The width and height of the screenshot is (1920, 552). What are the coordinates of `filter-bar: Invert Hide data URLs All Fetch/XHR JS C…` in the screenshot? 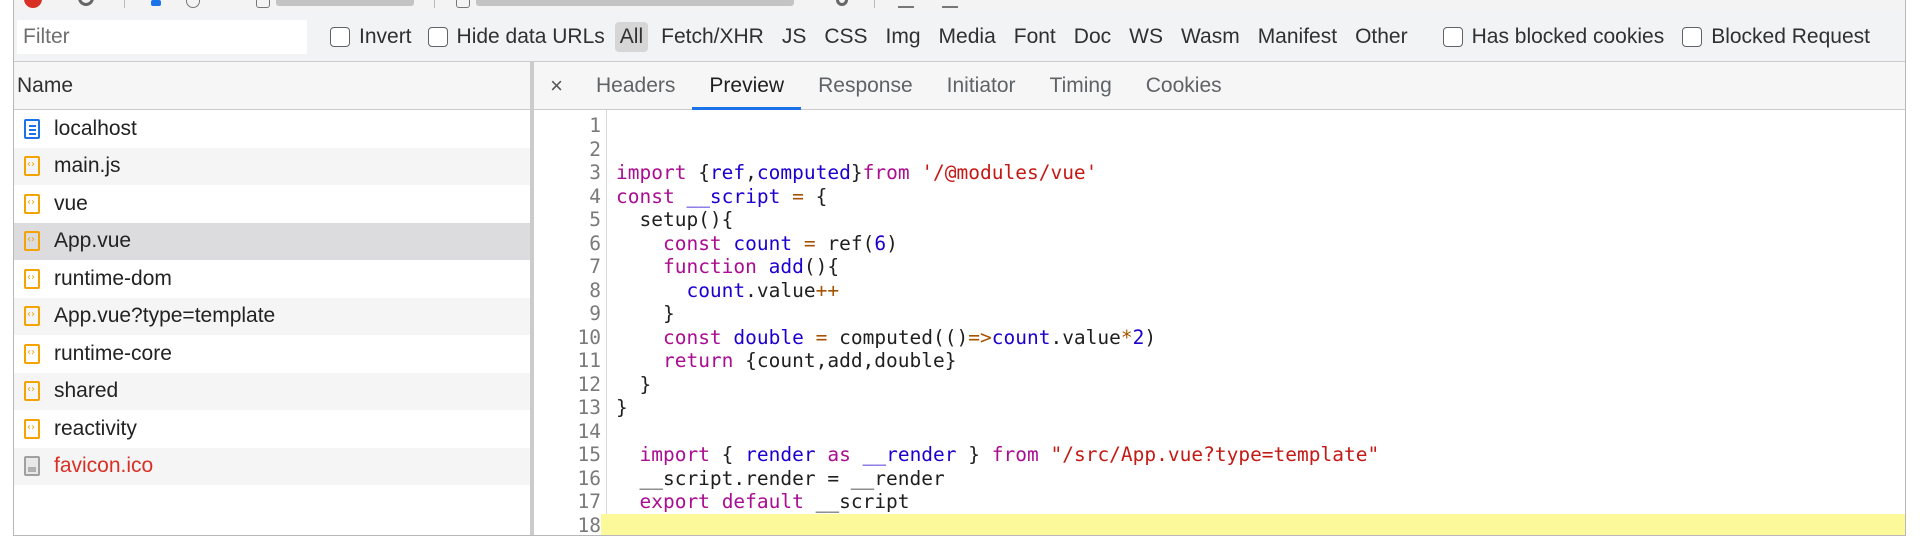 It's located at (959, 37).